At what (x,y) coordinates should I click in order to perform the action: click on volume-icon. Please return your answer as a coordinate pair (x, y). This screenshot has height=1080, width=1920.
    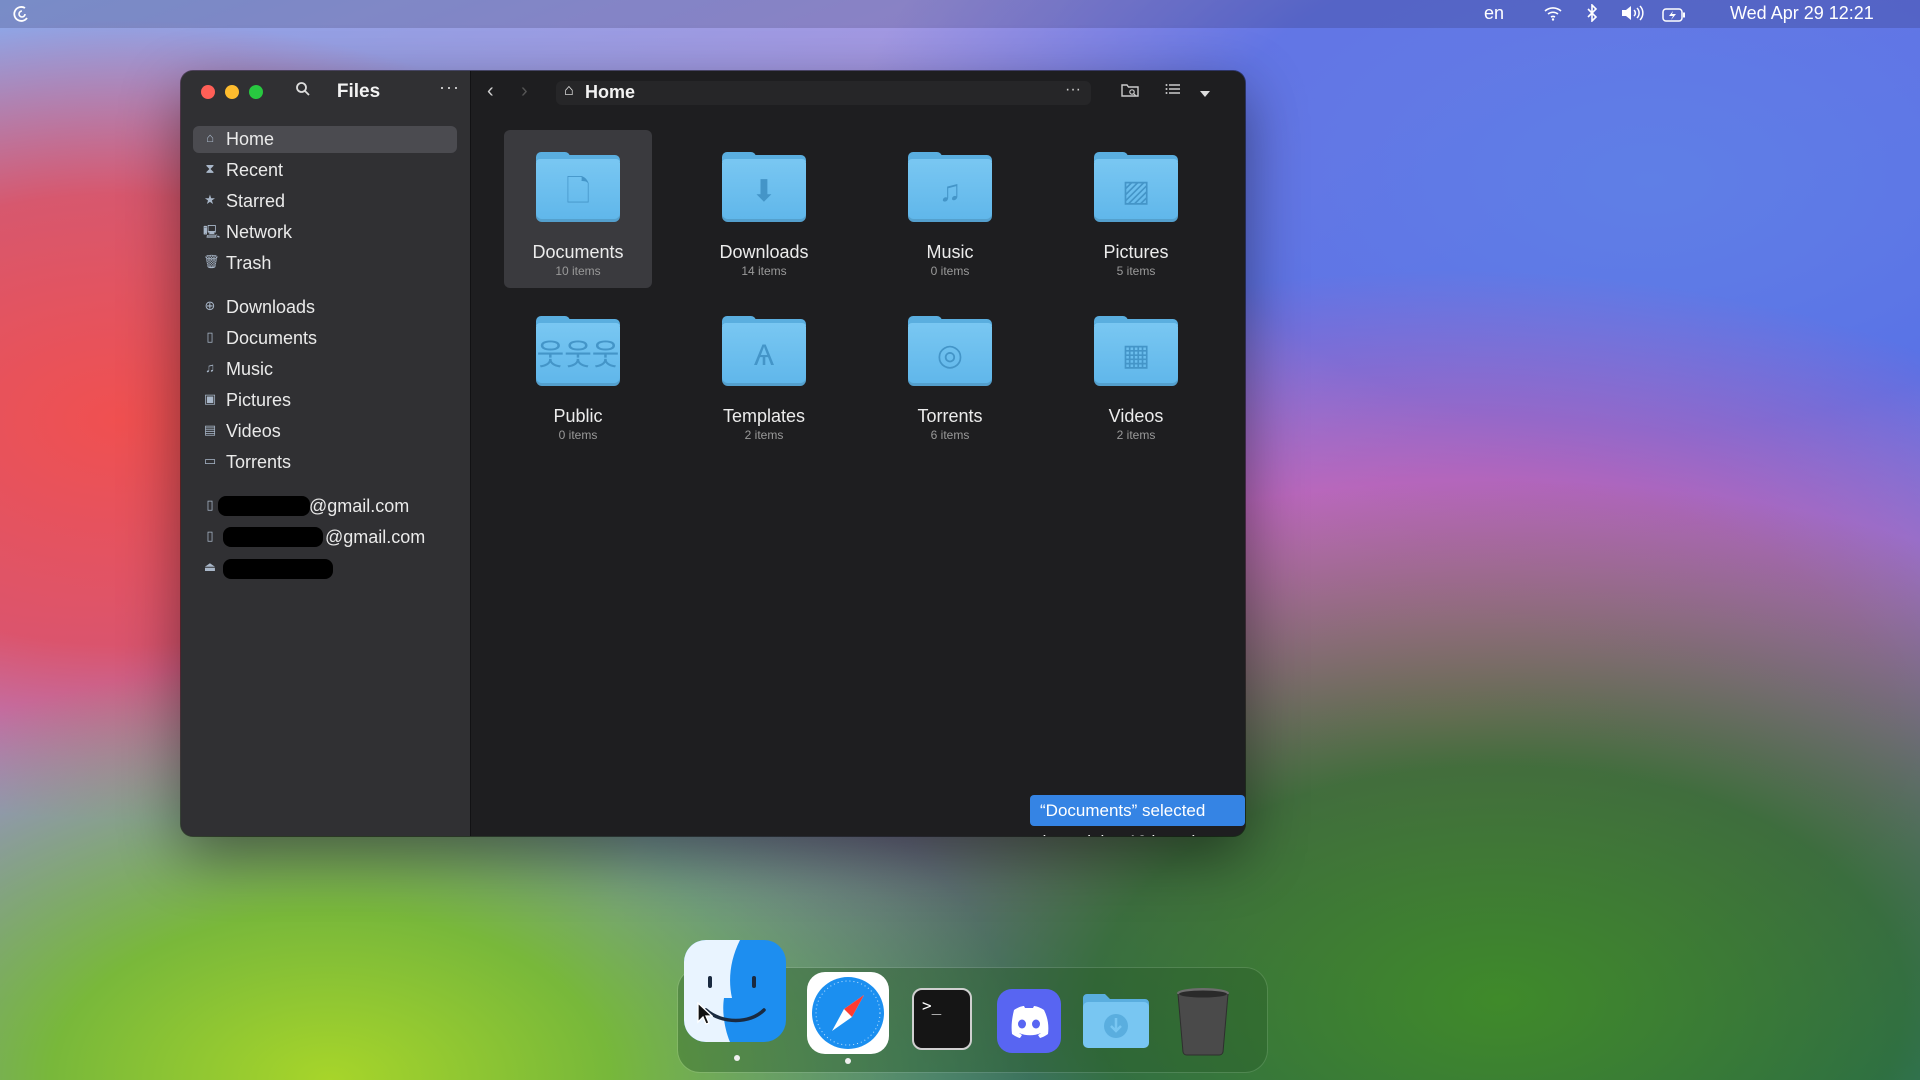
    Looking at the image, I should click on (1633, 15).